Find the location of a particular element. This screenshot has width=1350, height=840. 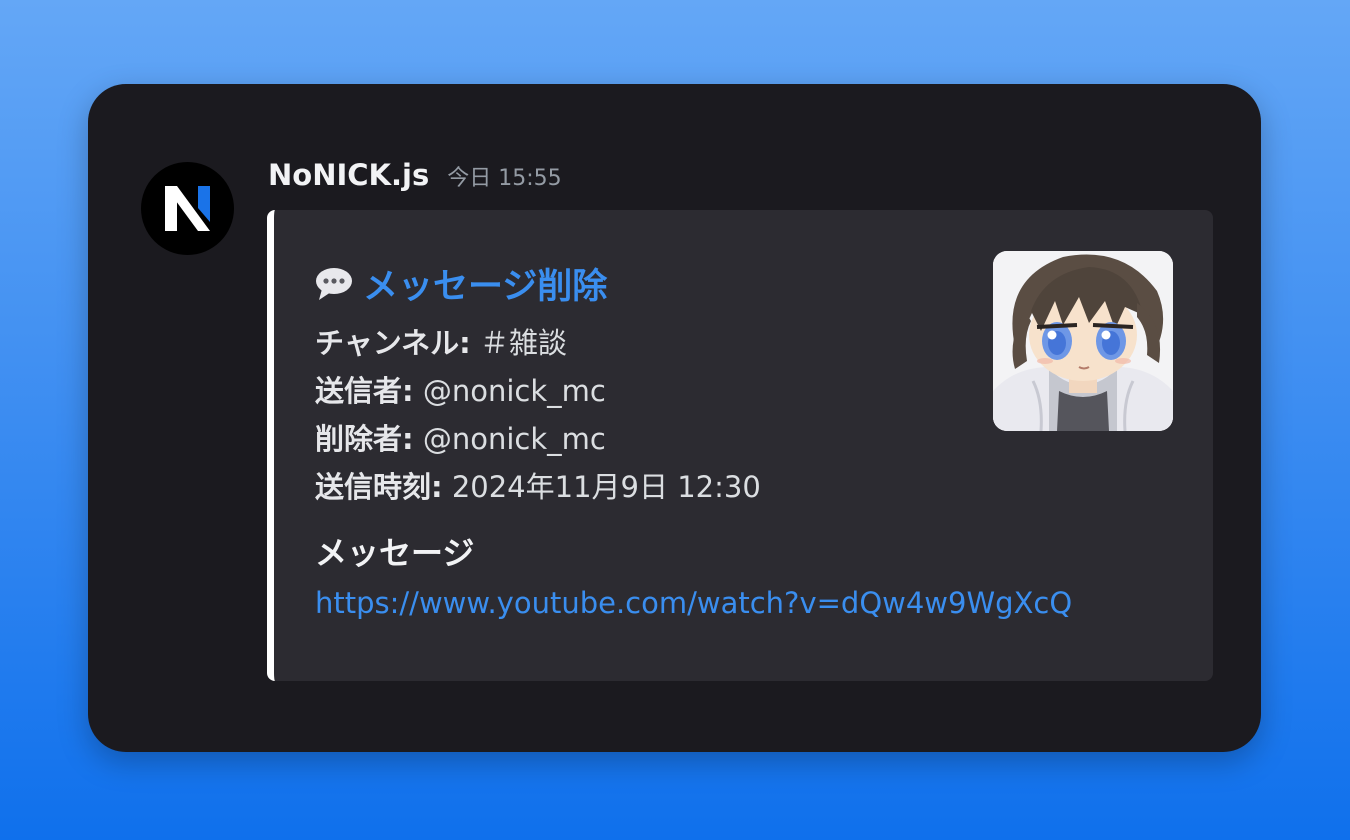

field-sent-time: 送信時刻: 2024年11月9日 12:30 is located at coordinates (538, 487).